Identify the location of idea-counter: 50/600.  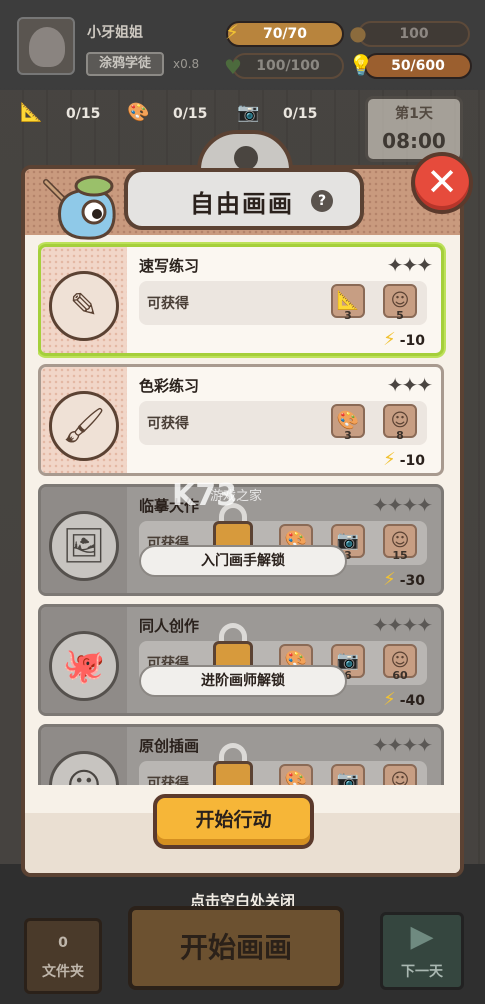
(418, 66).